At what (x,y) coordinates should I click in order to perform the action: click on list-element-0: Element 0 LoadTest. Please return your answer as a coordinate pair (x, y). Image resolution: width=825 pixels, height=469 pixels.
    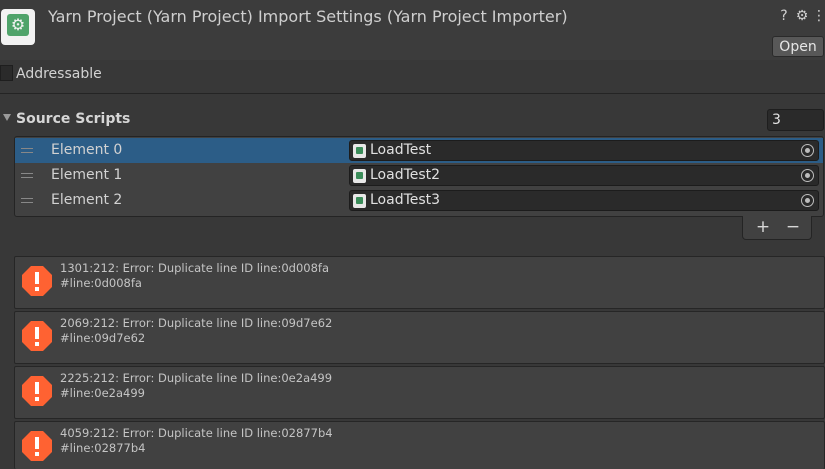
    Looking at the image, I should click on (419, 150).